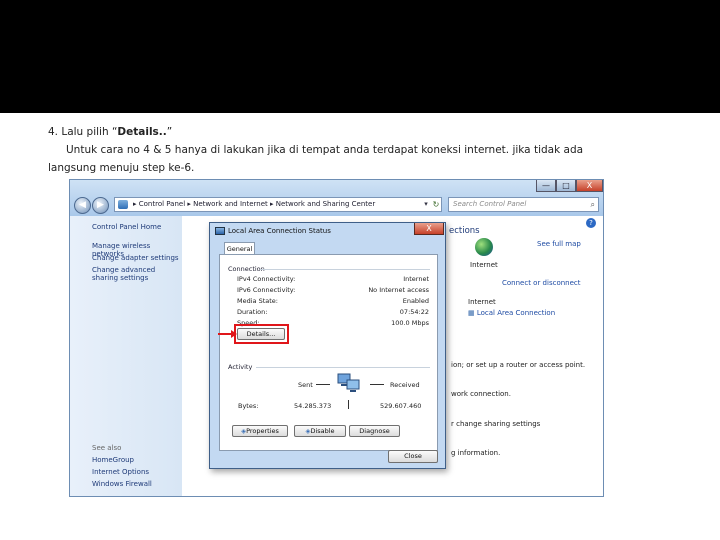 The width and height of the screenshot is (720, 540). What do you see at coordinates (541, 283) in the screenshot?
I see `connect-disconnect-link: Connect or disconnect` at bounding box center [541, 283].